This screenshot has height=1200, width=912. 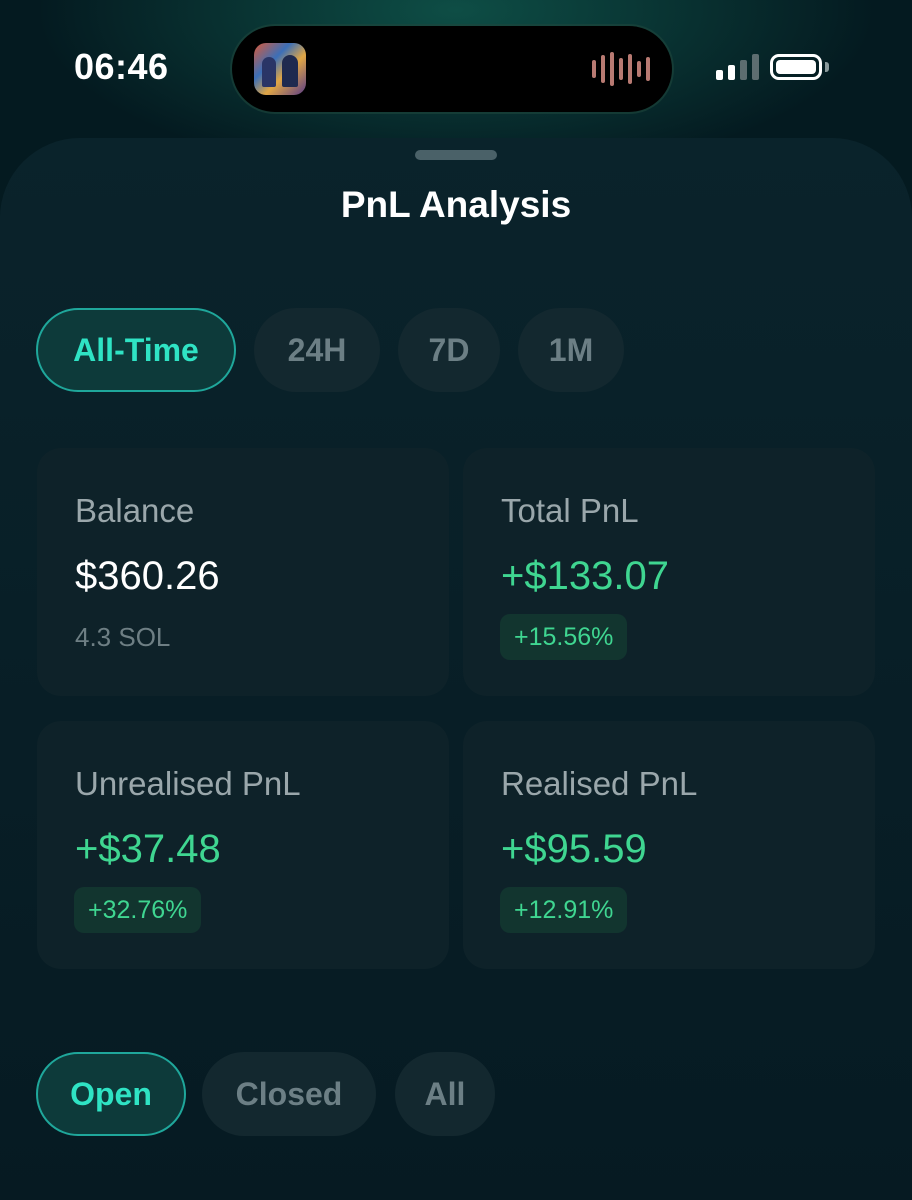 I want to click on sheet-title: PnL Analysis, so click(x=456, y=204).